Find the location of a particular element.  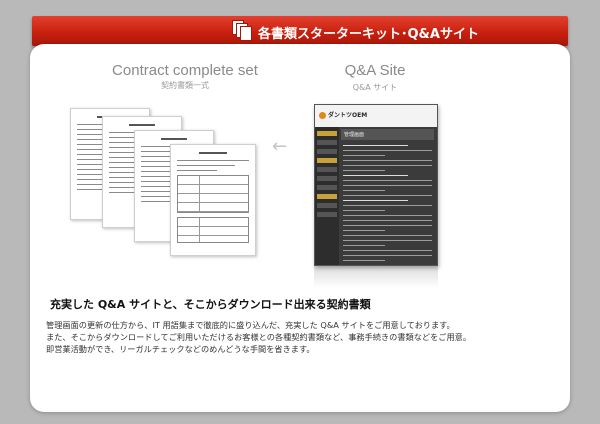

contract-set-subtitle: 契約書類一式 is located at coordinates (185, 85).